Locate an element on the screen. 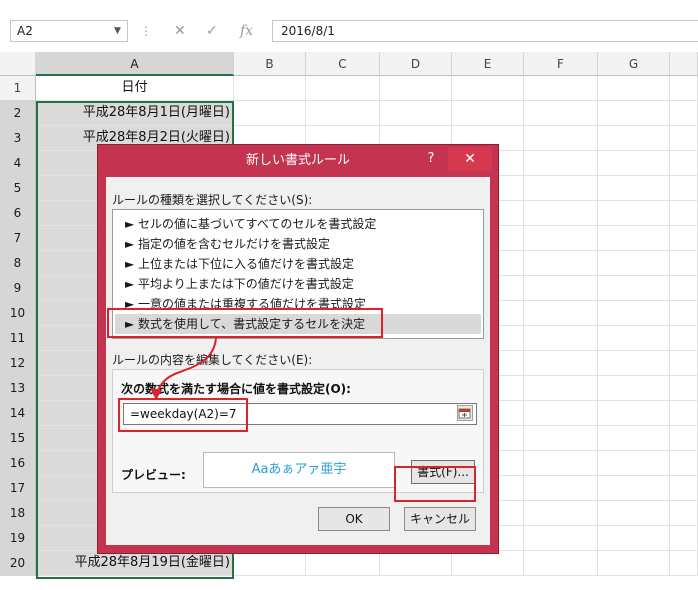 Image resolution: width=698 pixels, height=590 pixels. formula-field: =weekday(A2)=7 is located at coordinates (300, 414).